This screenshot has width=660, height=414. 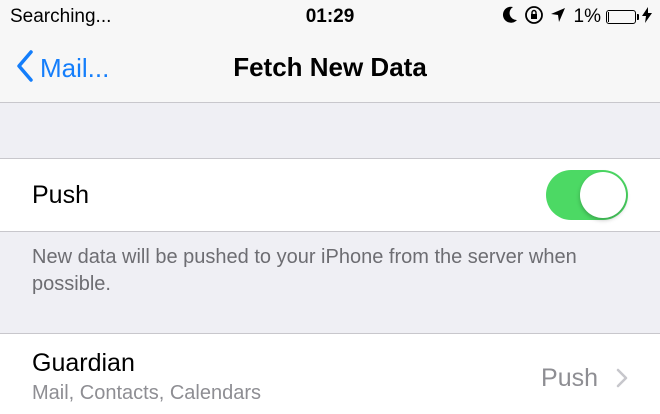 What do you see at coordinates (622, 380) in the screenshot?
I see `chevron-right-icon` at bounding box center [622, 380].